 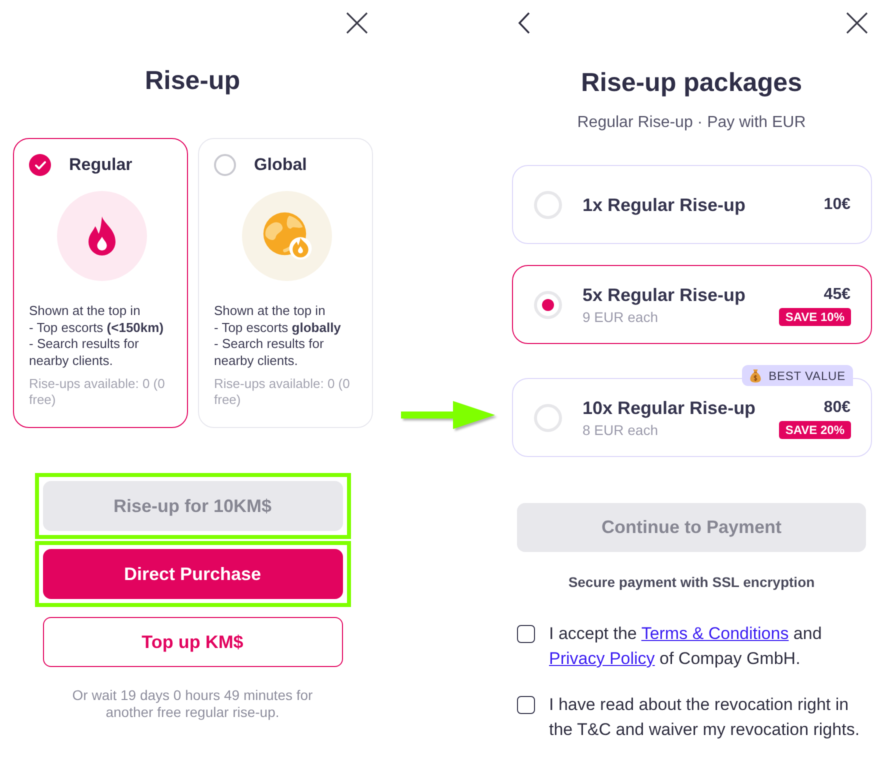 I want to click on package-name: 5x Regular Rise-up, so click(x=664, y=295).